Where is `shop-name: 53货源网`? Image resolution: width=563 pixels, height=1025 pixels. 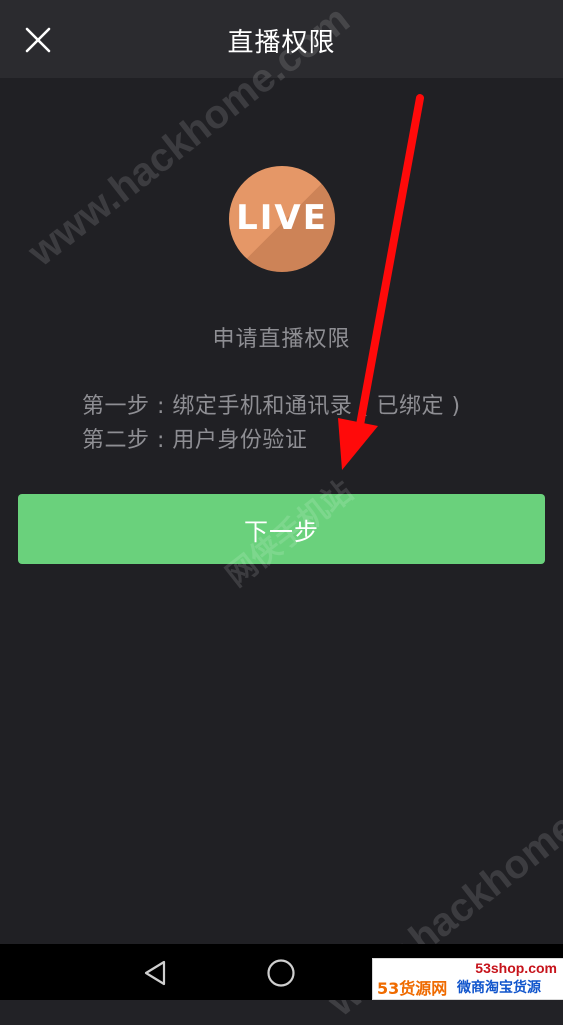
shop-name: 53货源网 is located at coordinates (412, 988).